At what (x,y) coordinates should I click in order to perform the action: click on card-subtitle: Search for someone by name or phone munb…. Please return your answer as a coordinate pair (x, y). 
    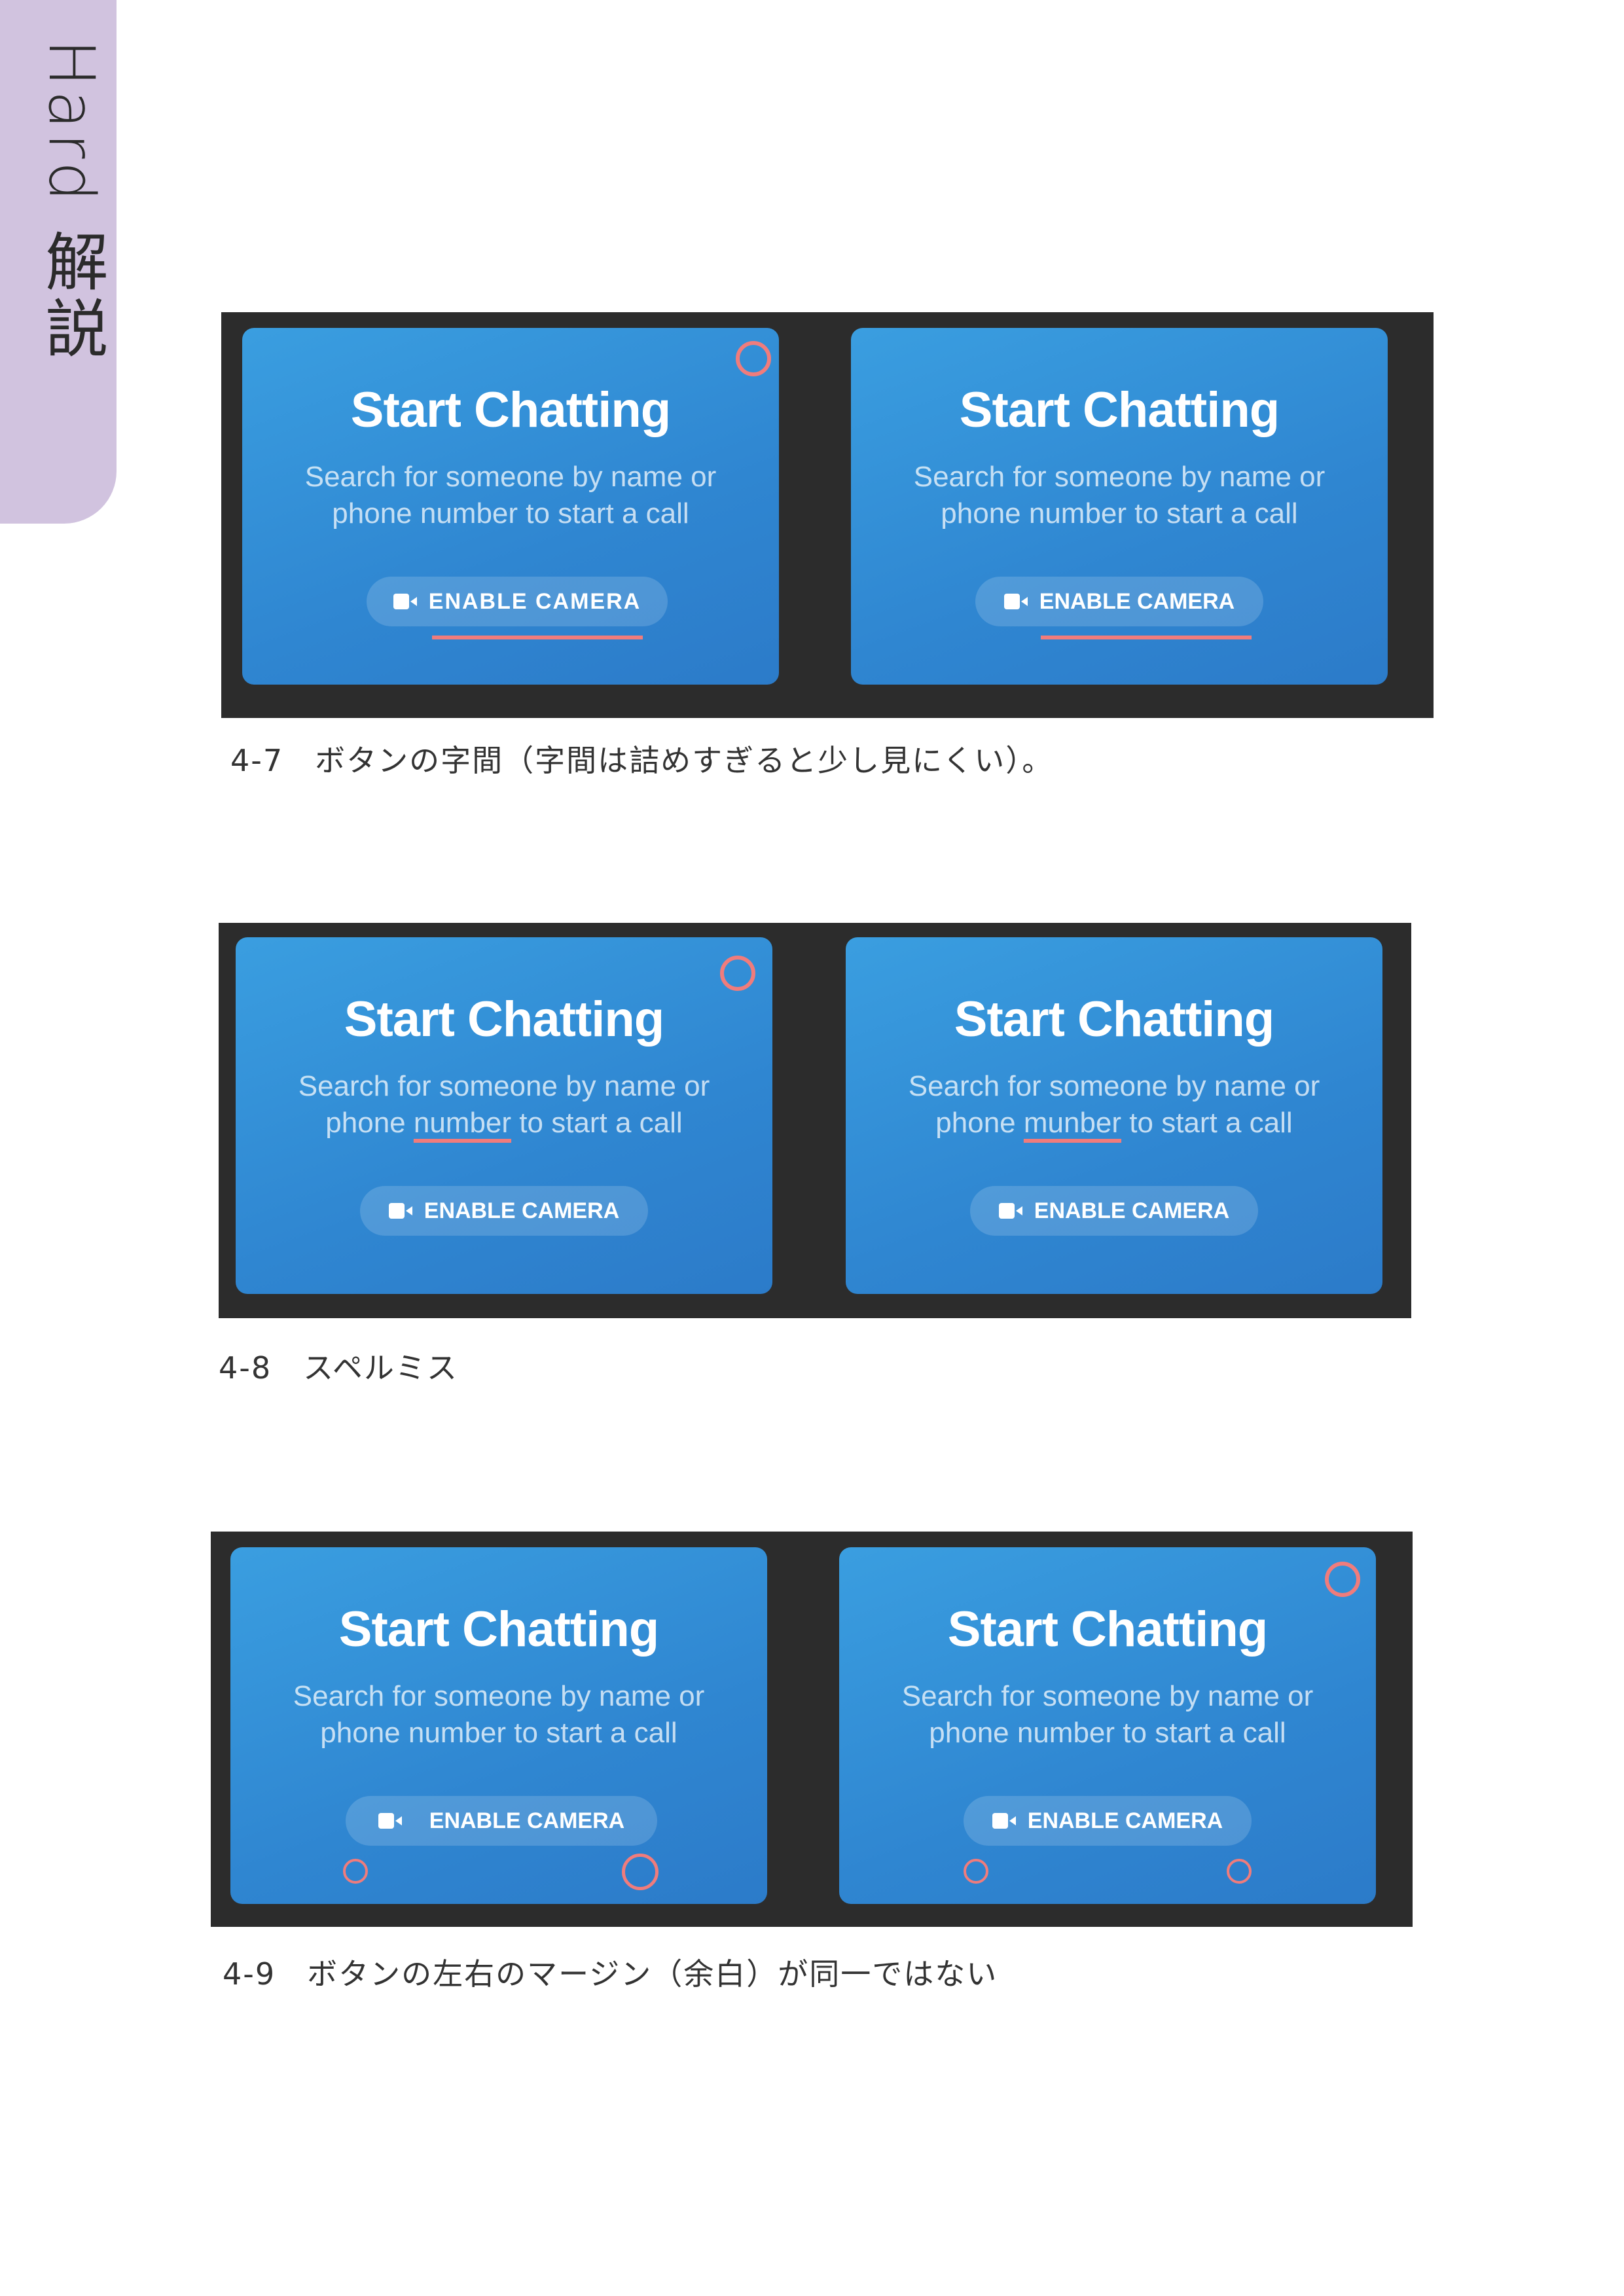
    Looking at the image, I should click on (1114, 1104).